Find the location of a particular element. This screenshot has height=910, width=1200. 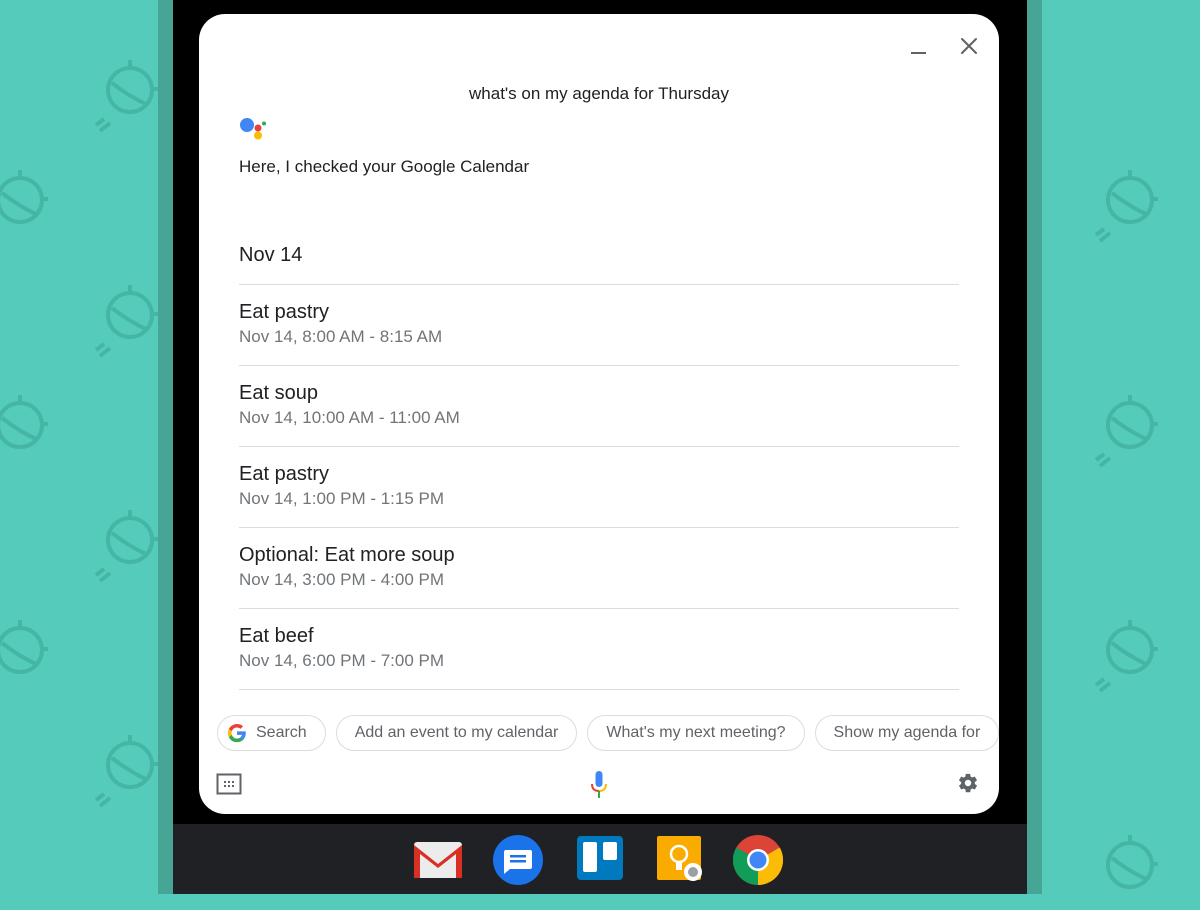

close-button is located at coordinates (969, 46).